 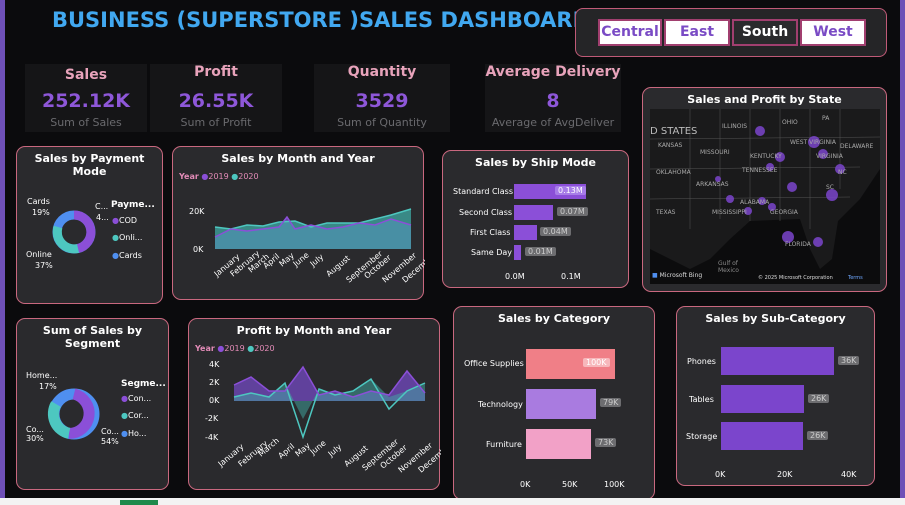 What do you see at coordinates (139, 502) in the screenshot?
I see `taskbar-indicator` at bounding box center [139, 502].